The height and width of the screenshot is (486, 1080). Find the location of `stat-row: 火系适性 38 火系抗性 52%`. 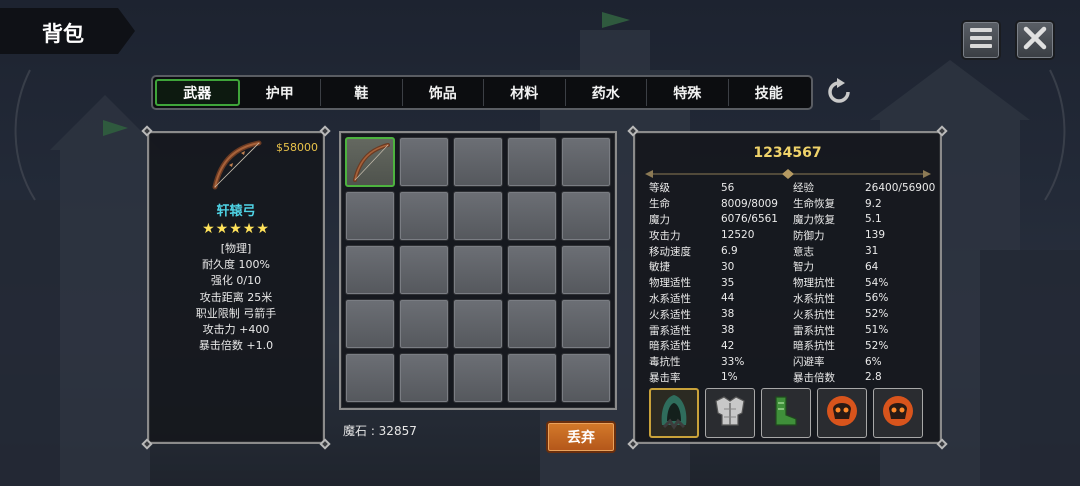

stat-row: 火系适性 38 火系抗性 52% is located at coordinates (792, 314).